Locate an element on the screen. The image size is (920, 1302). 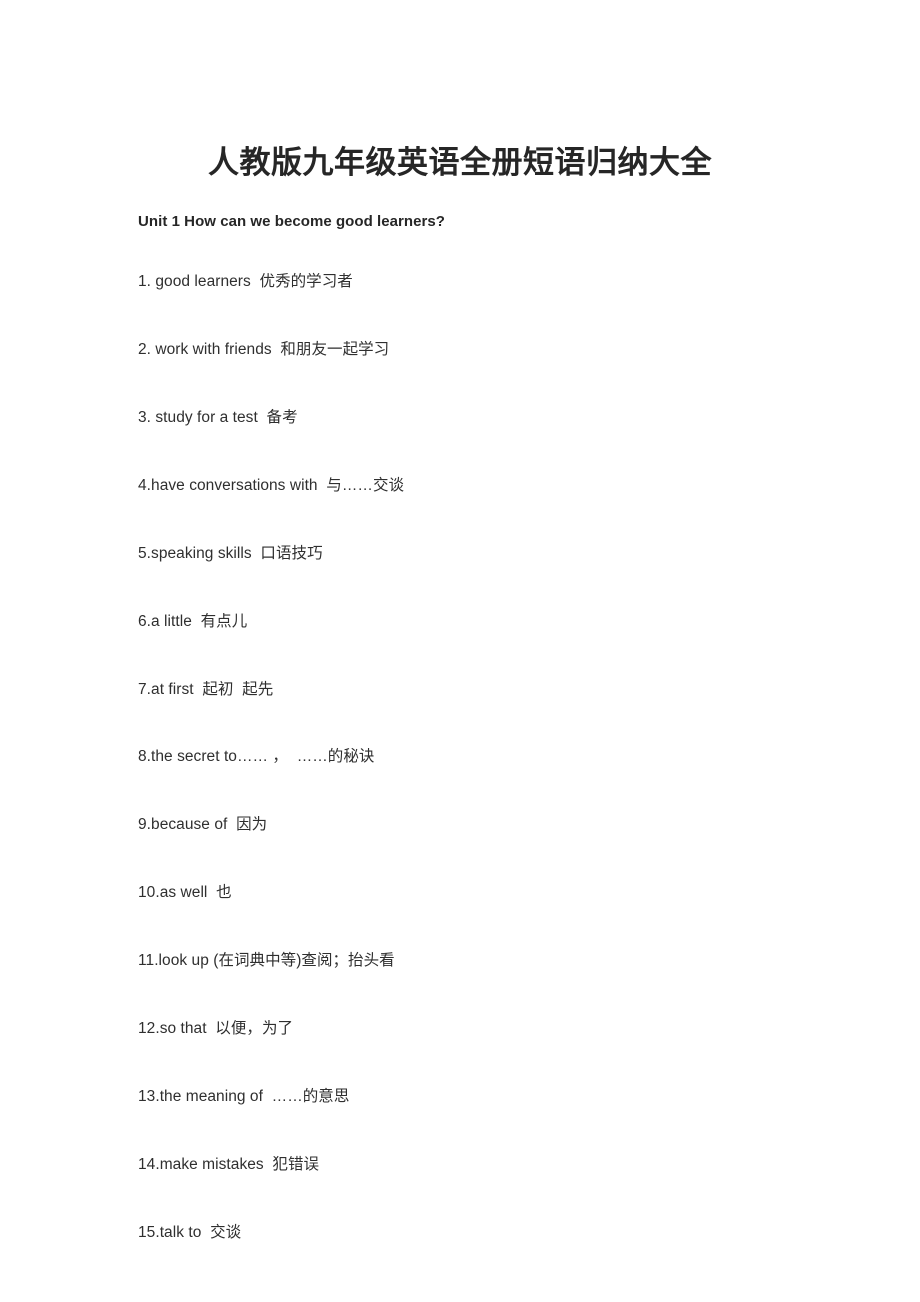
phrase-list-item: 3. study for a test 备考 is located at coordinates (218, 417).